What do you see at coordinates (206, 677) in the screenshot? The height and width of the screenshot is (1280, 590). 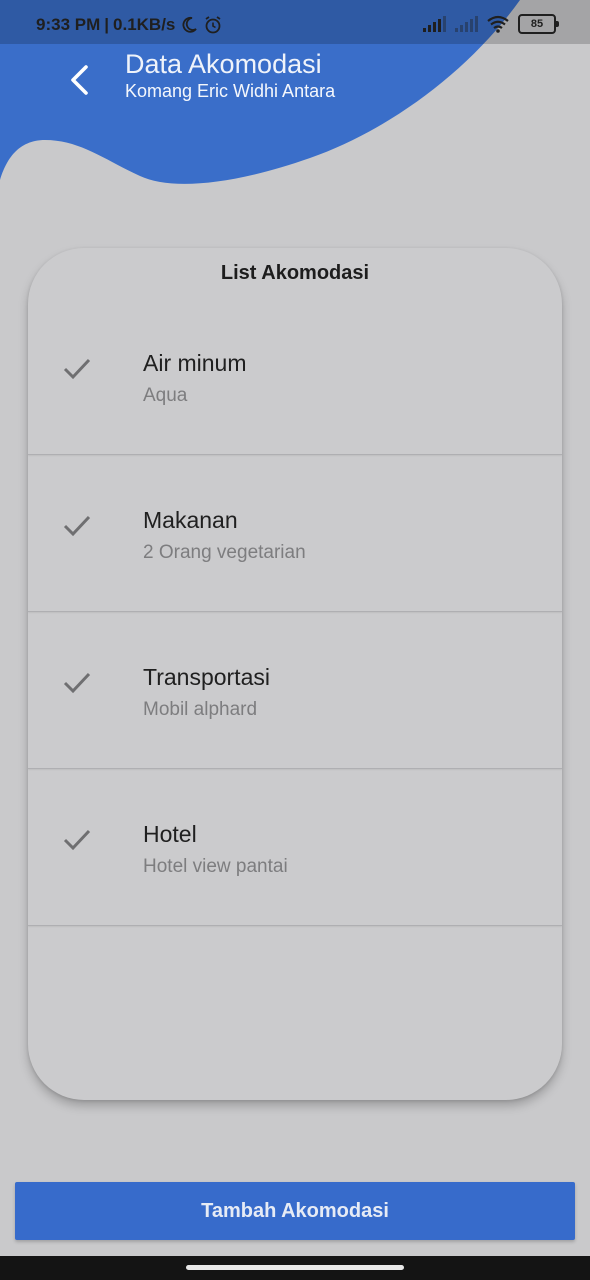 I see `item-title: Transportasi` at bounding box center [206, 677].